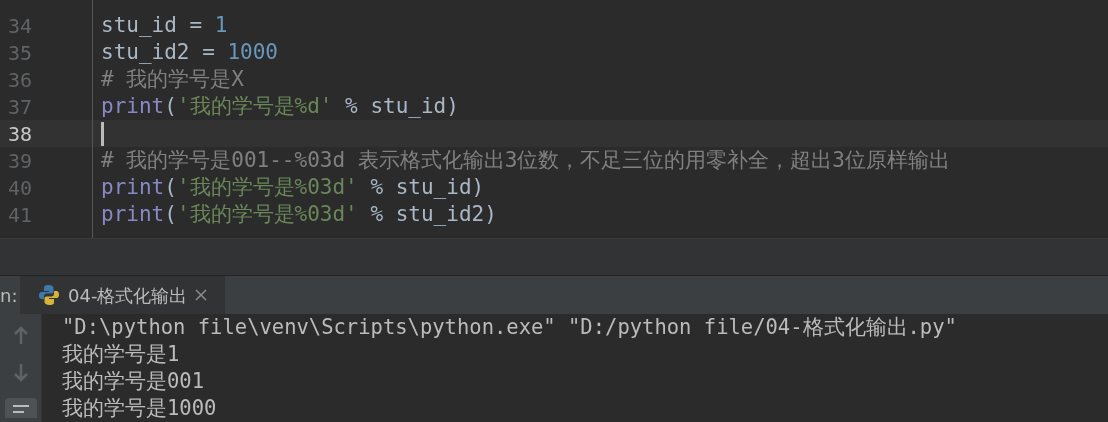  Describe the element at coordinates (121, 354) in the screenshot. I see `console-line: 我的学号是1` at that location.